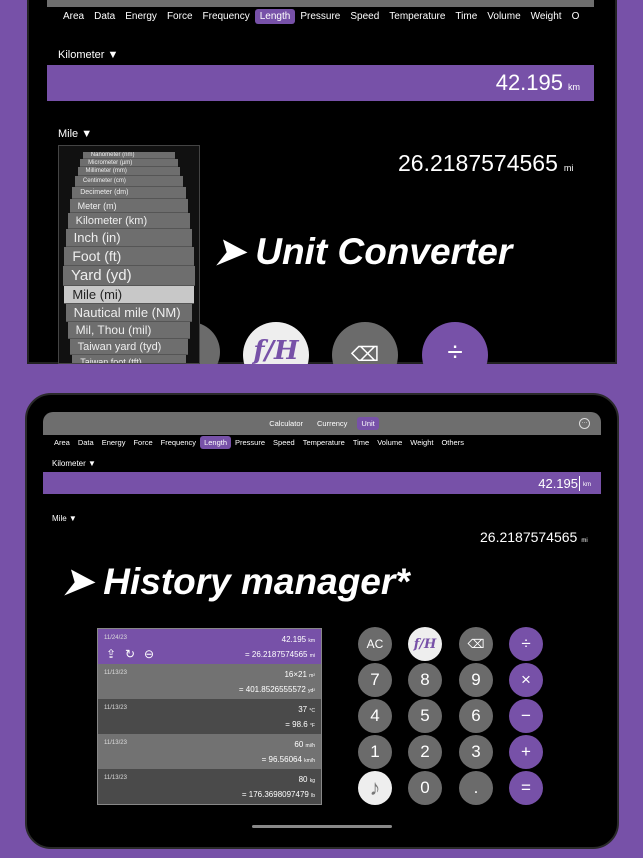 This screenshot has height=858, width=643. Describe the element at coordinates (115, 708) in the screenshot. I see `history-date: 11/13/23` at that location.